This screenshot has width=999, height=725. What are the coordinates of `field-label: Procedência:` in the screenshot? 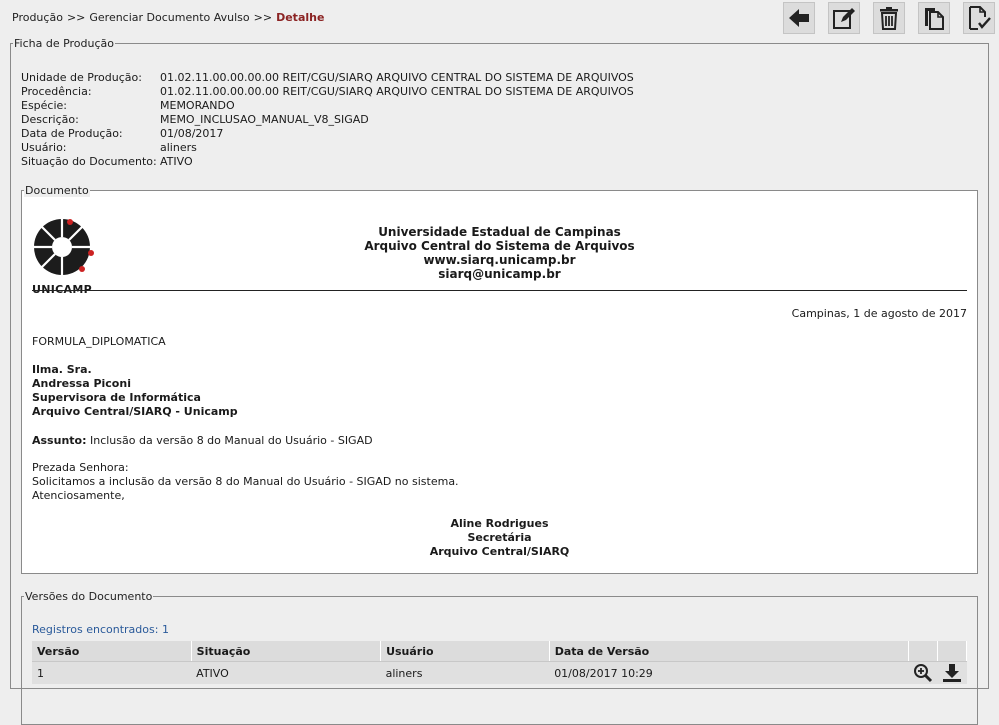 It's located at (56, 91).